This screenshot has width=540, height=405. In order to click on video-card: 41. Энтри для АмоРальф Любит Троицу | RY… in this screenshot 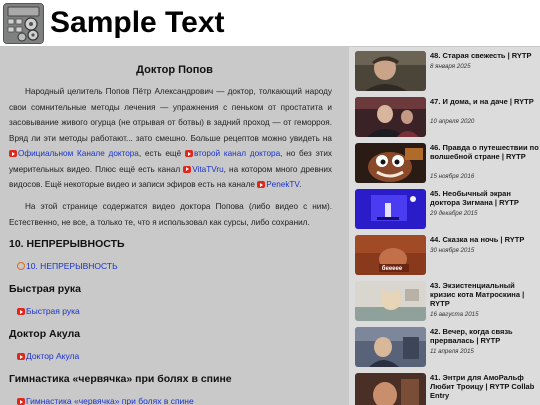, I will do `click(447, 389)`.